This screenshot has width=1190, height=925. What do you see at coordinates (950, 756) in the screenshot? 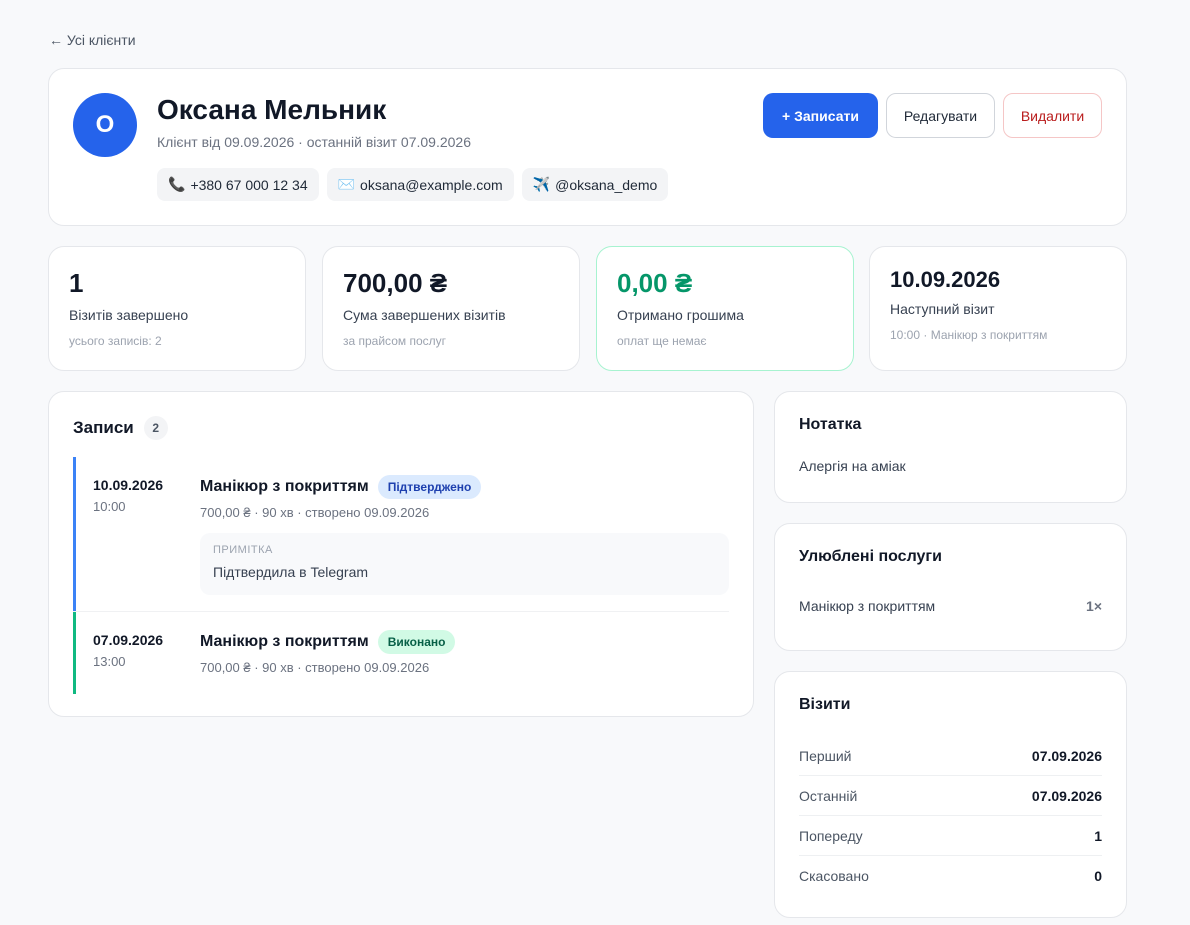
I see `visits-row-first: Перший 07.09.2026` at bounding box center [950, 756].